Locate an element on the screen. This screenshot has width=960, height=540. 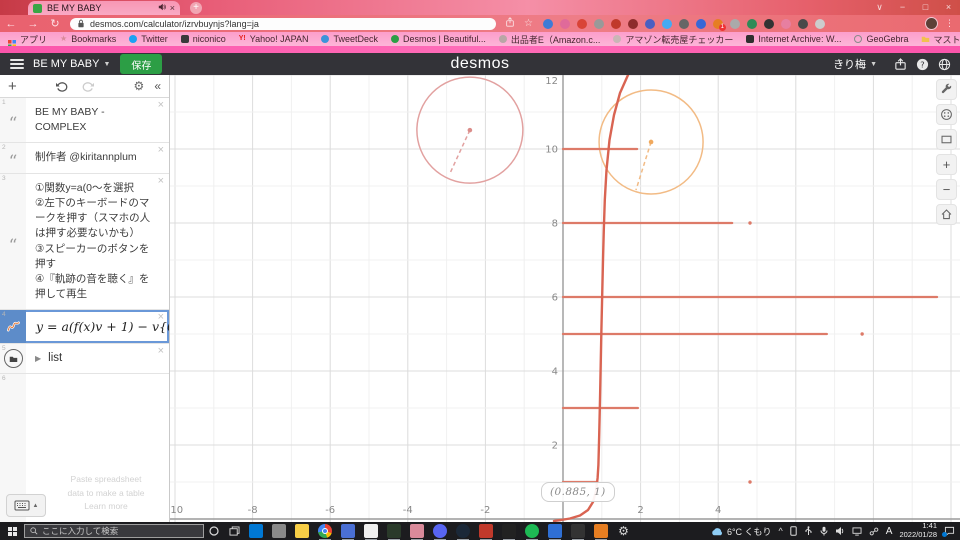
link-icon is located at coordinates (874, 531).